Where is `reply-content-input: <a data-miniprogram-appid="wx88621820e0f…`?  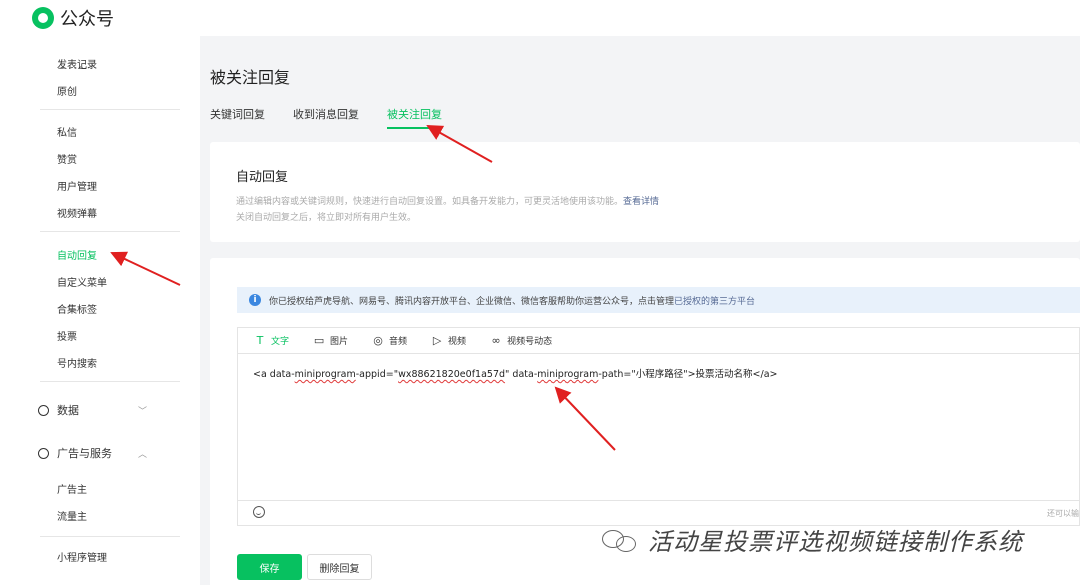
reply-content-input: <a data-miniprogram-appid="wx88621820e0f… is located at coordinates (515, 373).